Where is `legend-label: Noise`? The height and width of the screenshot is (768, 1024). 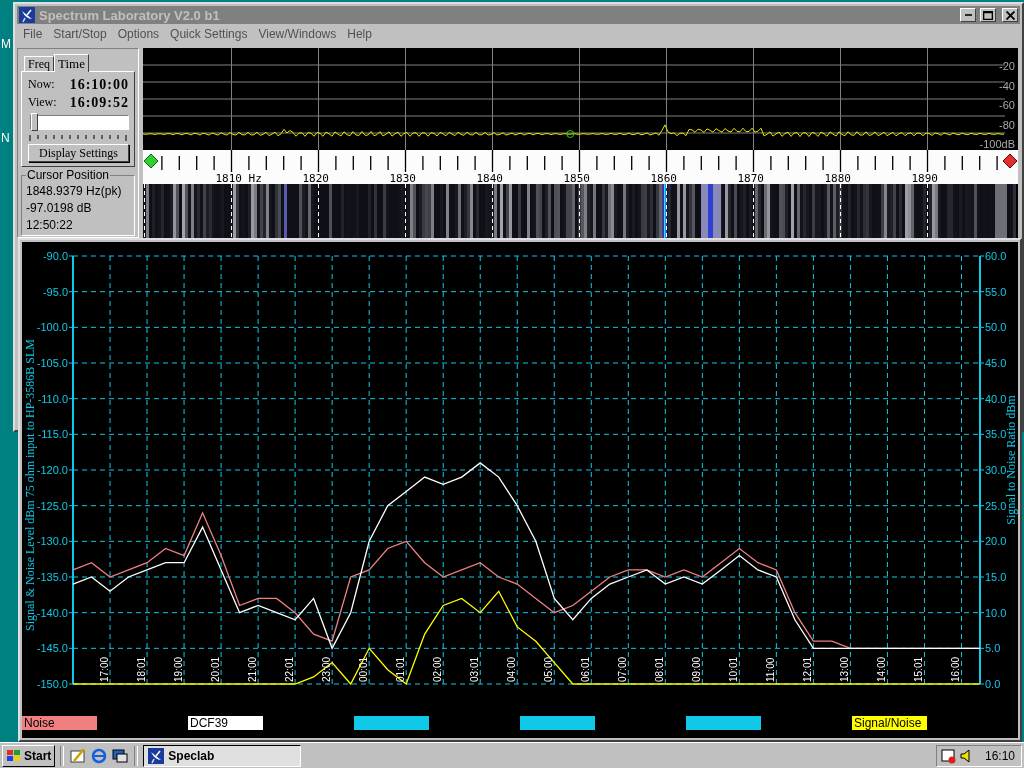 legend-label: Noise is located at coordinates (59, 723).